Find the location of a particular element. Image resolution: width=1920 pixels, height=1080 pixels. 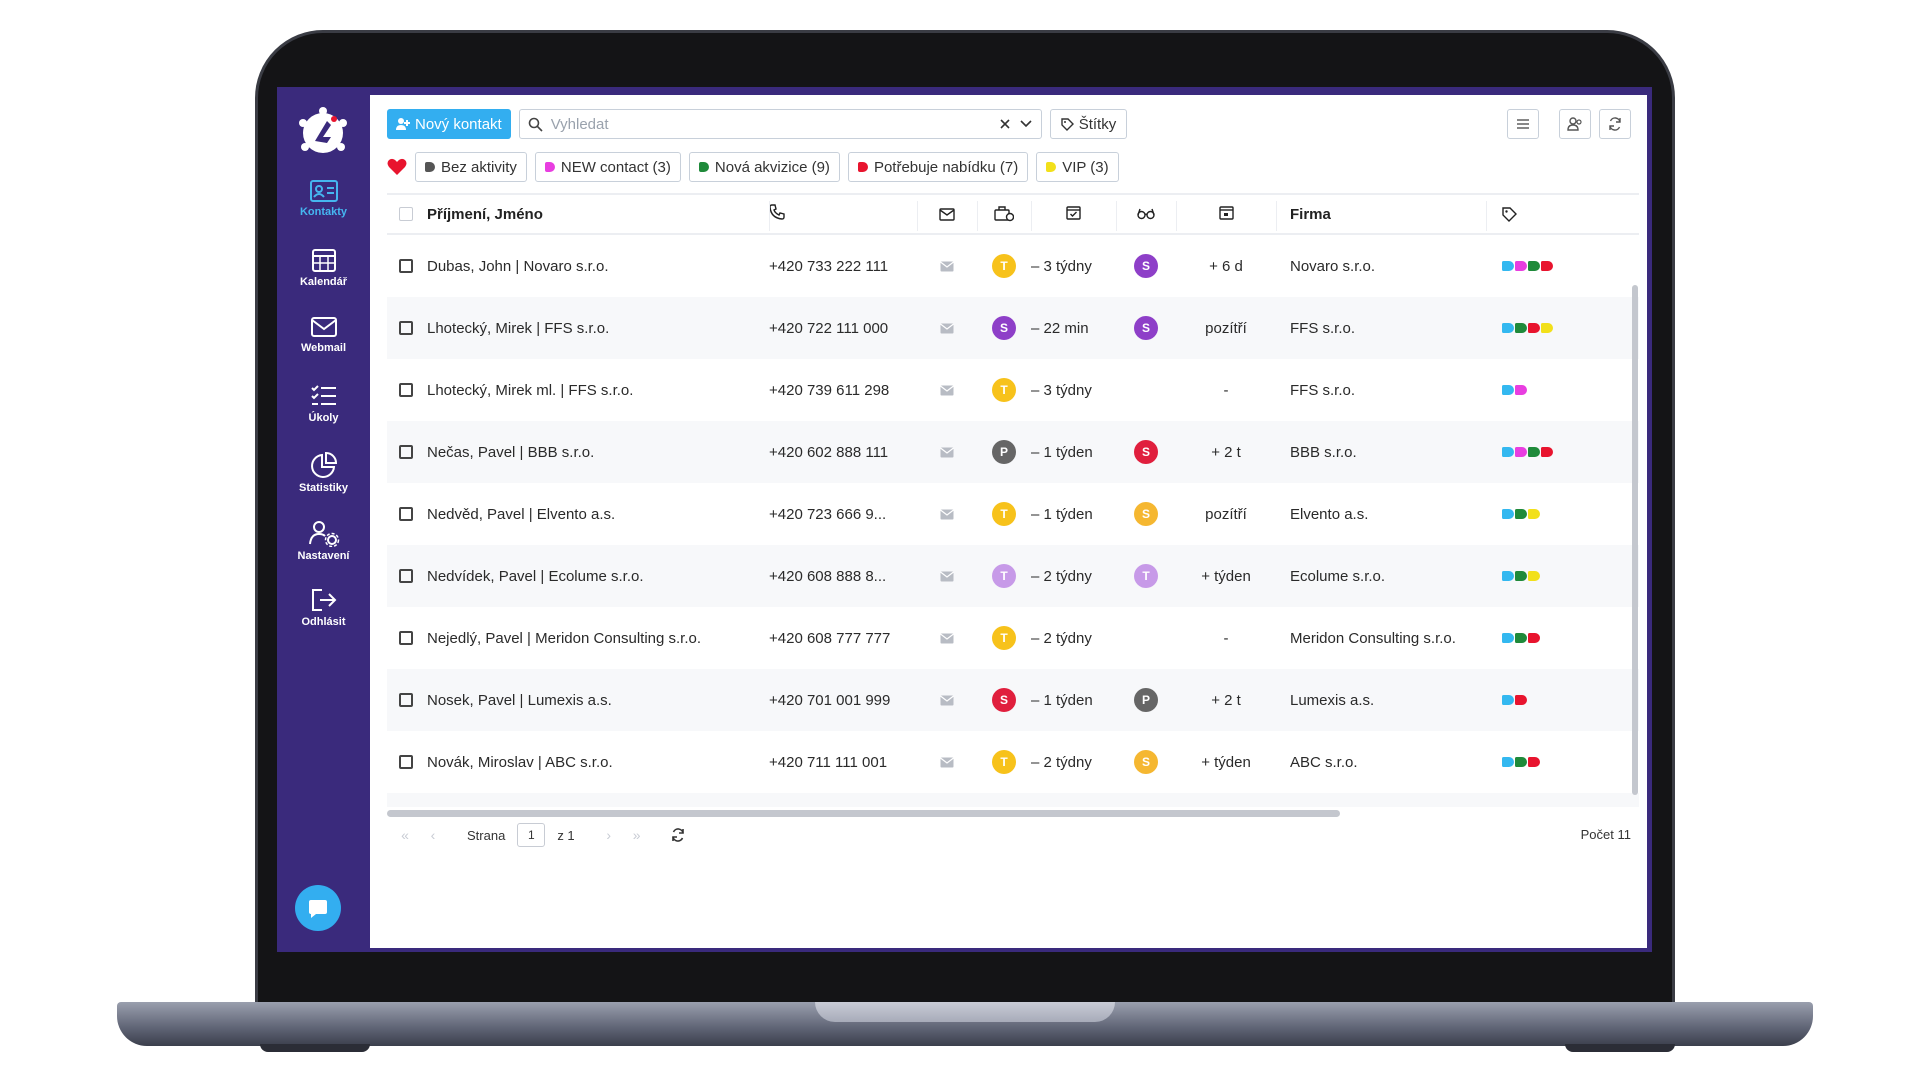

firm-name: Novaro s.r.o. is located at coordinates (1381, 266).